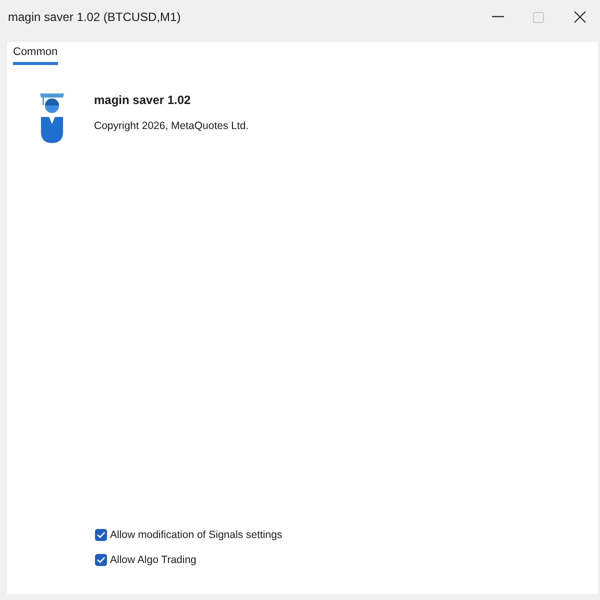 The height and width of the screenshot is (600, 600). I want to click on graduate-icon, so click(52, 118).